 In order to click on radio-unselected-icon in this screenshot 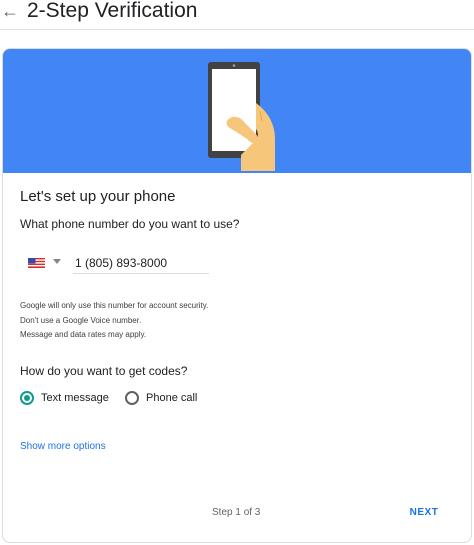, I will do `click(132, 398)`.